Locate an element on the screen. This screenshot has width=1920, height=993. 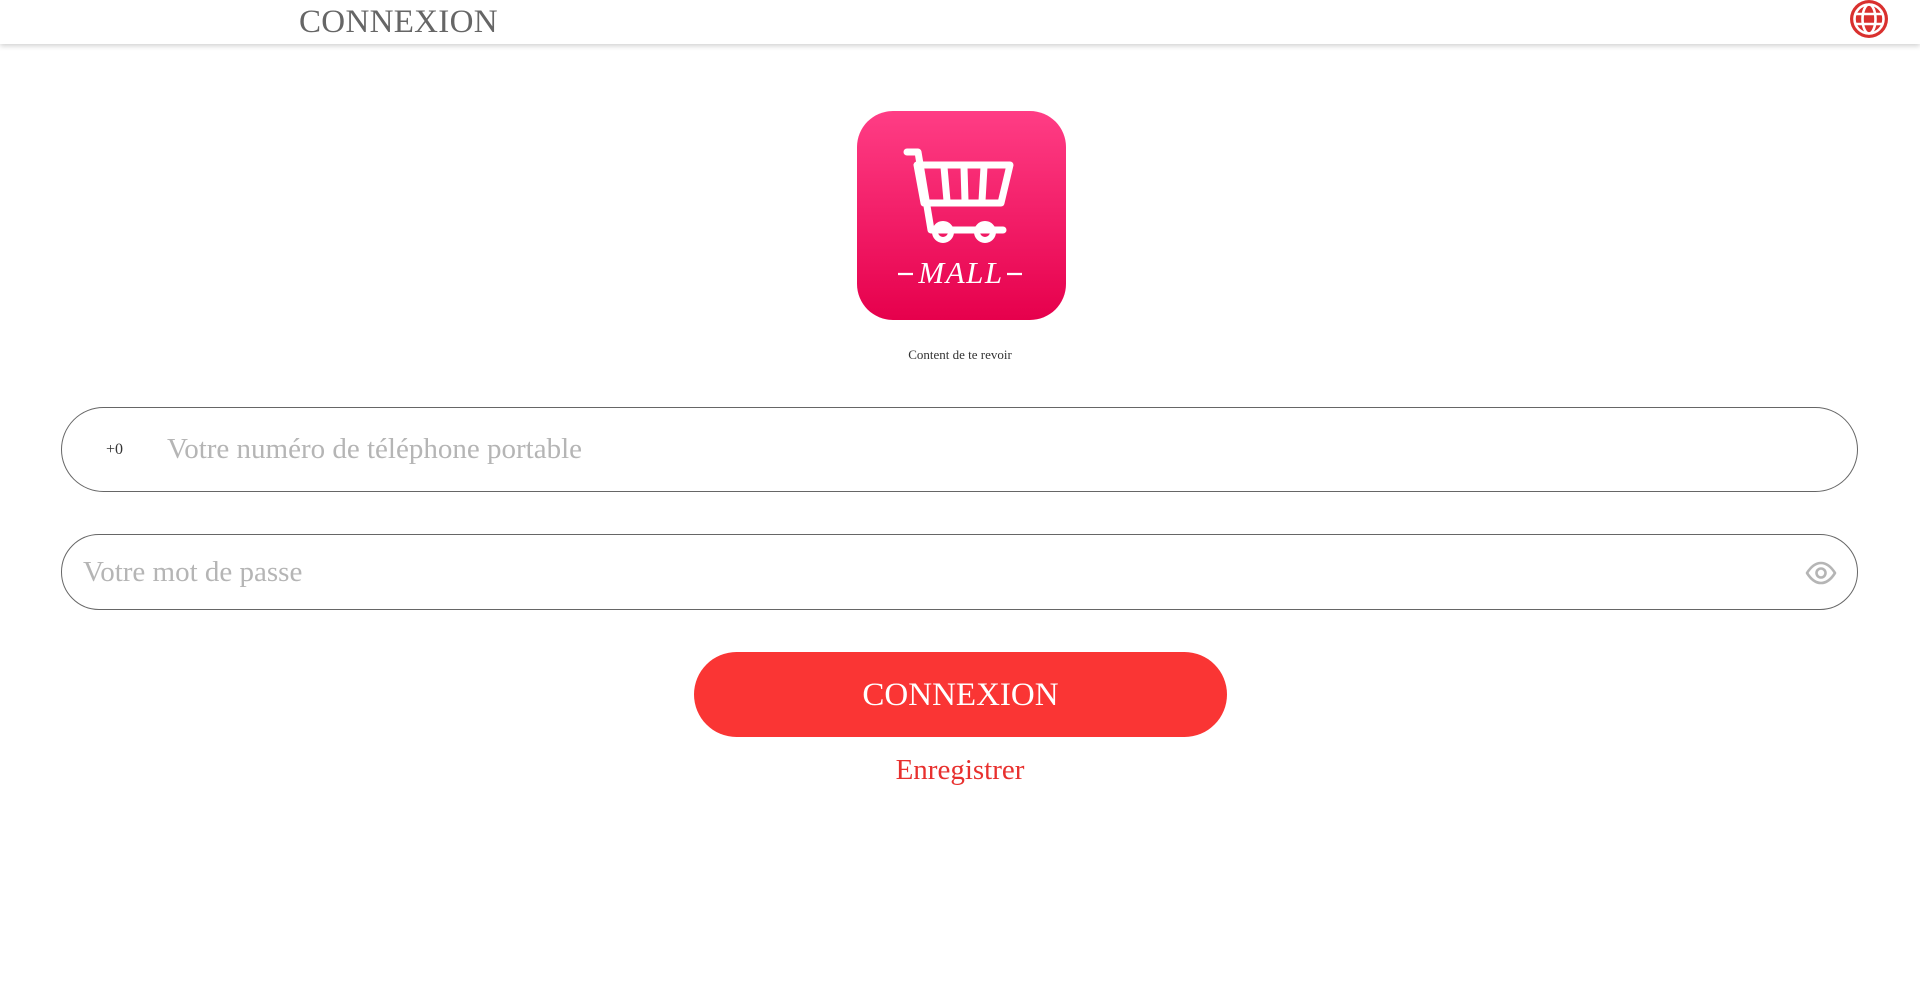
country-code-prefix: +0 is located at coordinates (114, 449).